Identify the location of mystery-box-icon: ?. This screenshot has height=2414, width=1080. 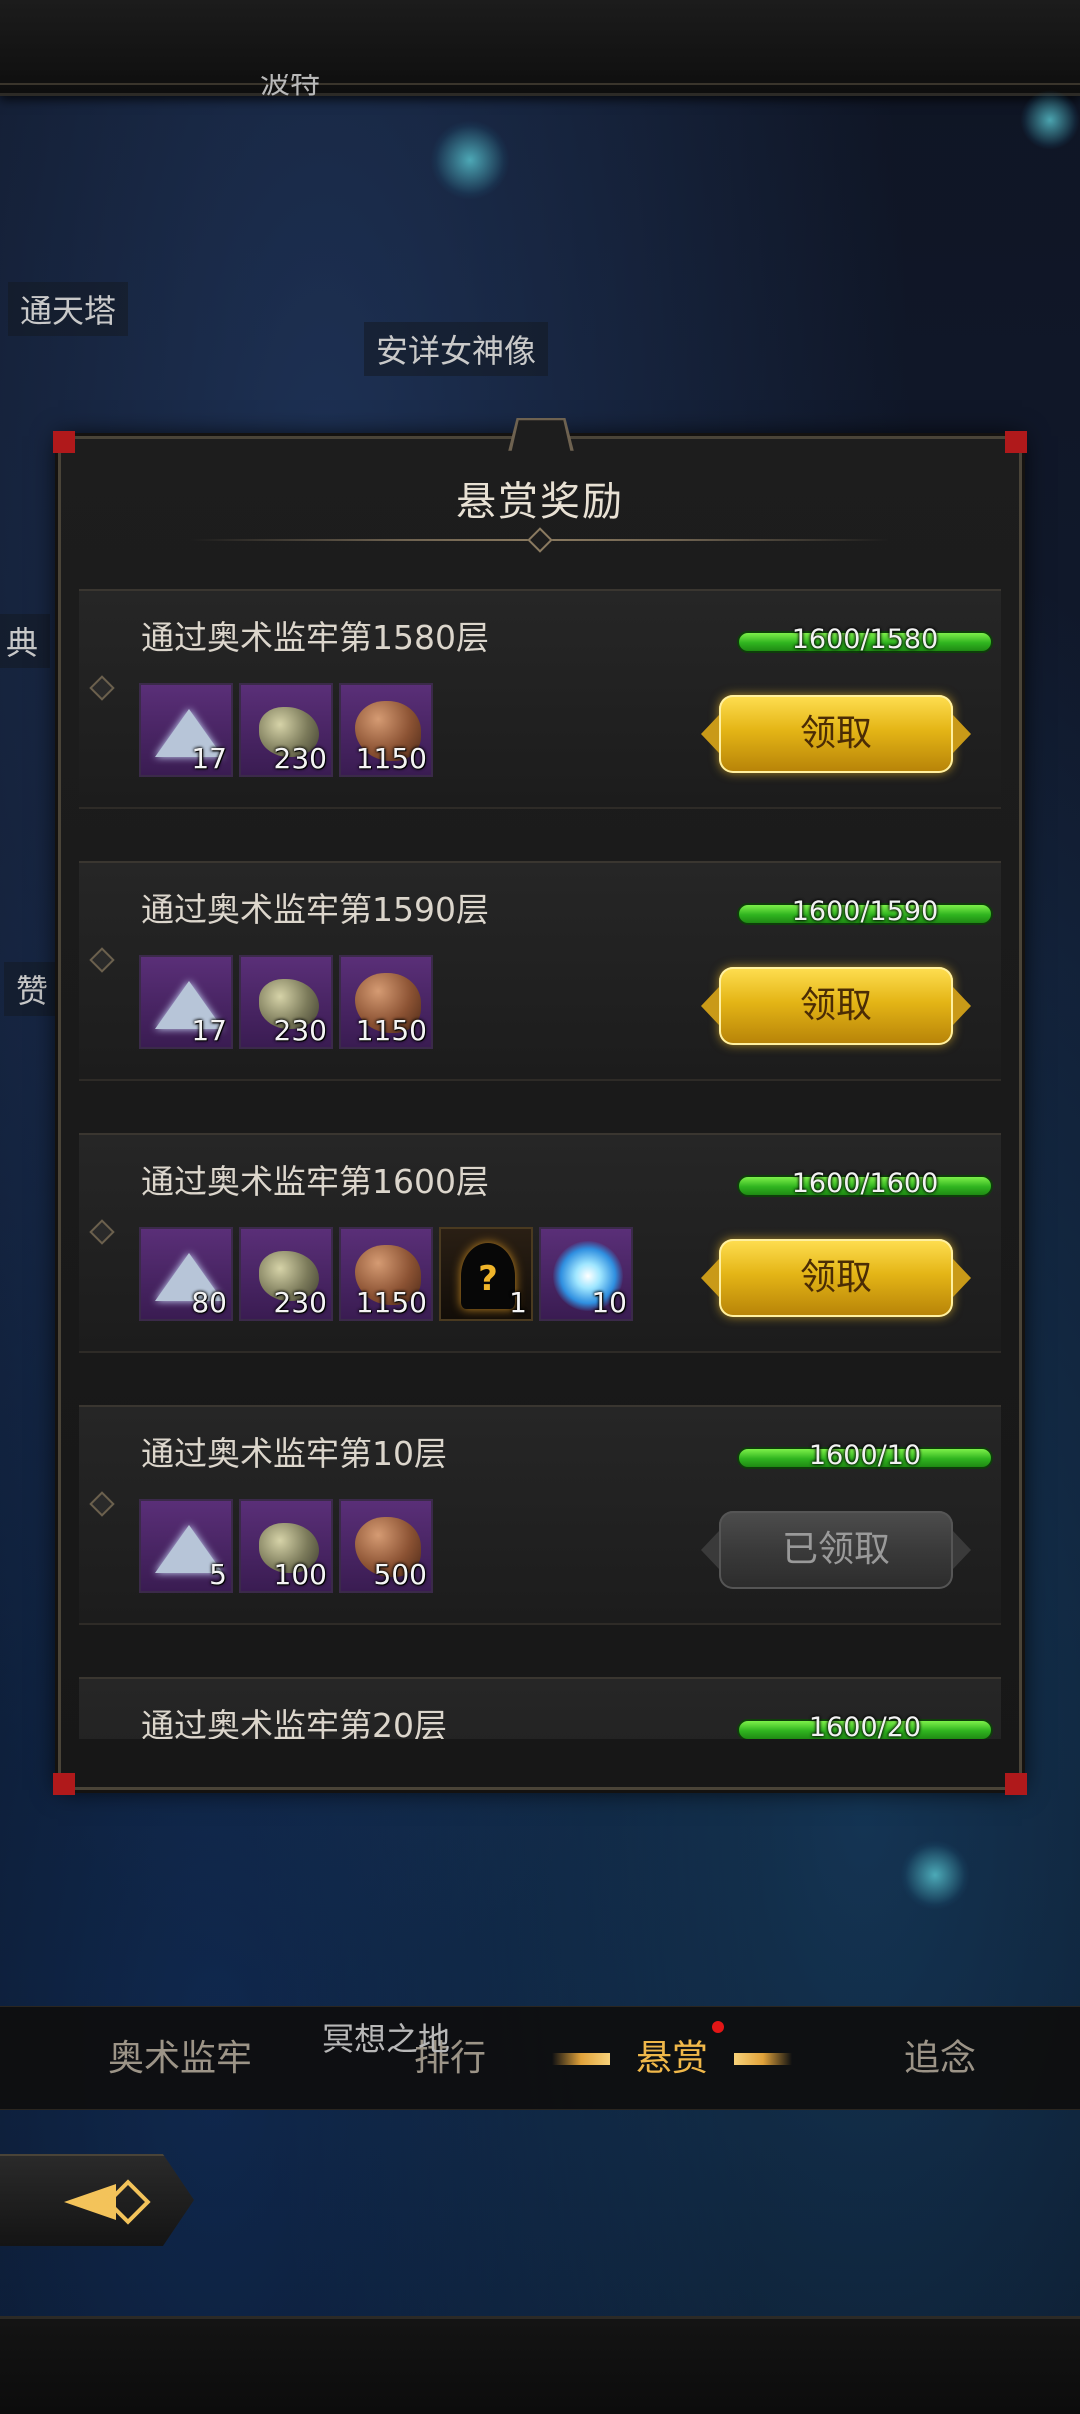
(488, 1276).